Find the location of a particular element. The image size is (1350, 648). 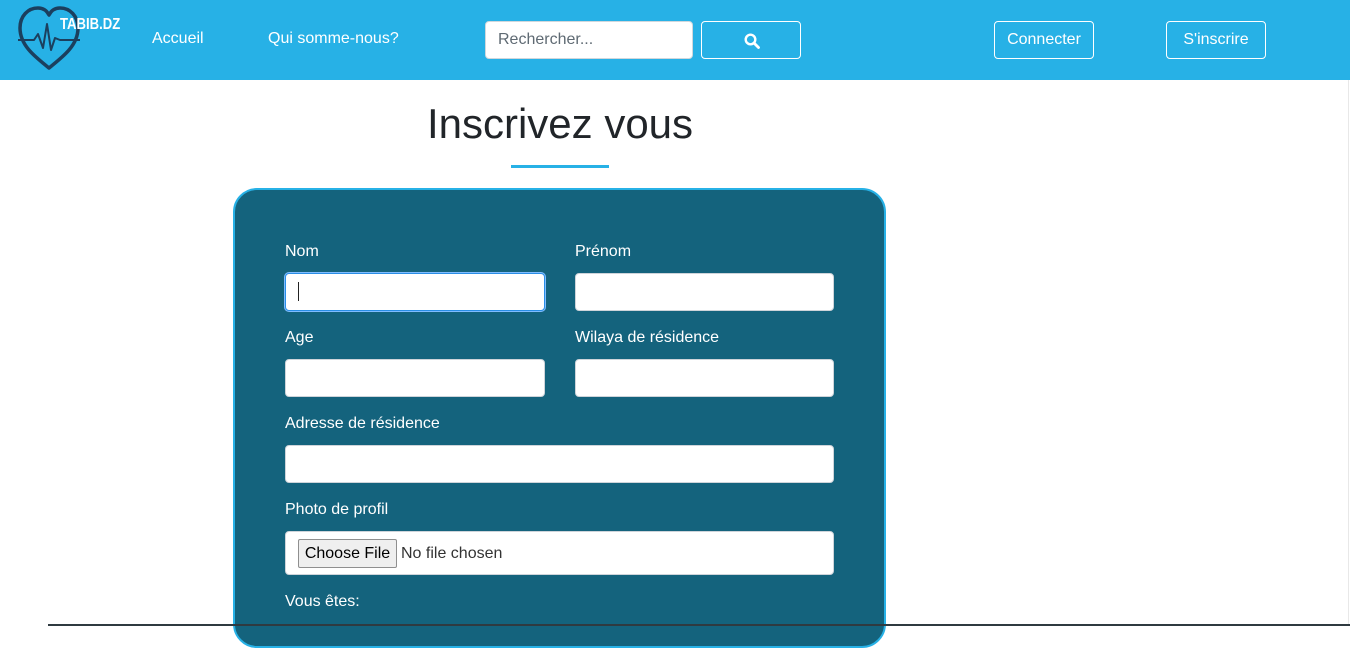

age-label: Age is located at coordinates (299, 337).